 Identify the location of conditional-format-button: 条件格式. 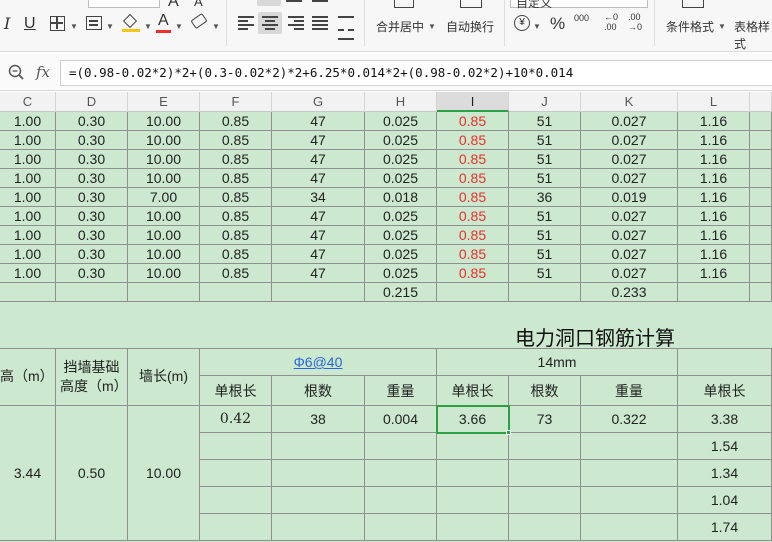
(690, 26).